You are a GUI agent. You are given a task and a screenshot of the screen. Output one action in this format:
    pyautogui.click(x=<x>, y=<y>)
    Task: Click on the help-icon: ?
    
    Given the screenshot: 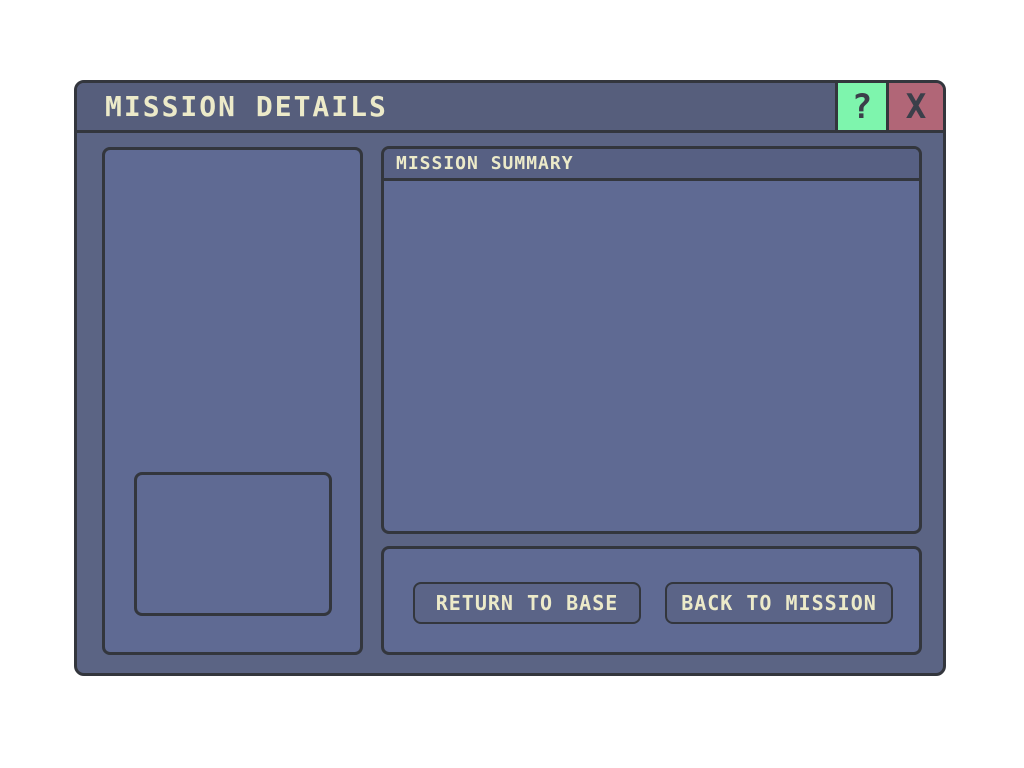 What is the action you would take?
    pyautogui.click(x=862, y=106)
    